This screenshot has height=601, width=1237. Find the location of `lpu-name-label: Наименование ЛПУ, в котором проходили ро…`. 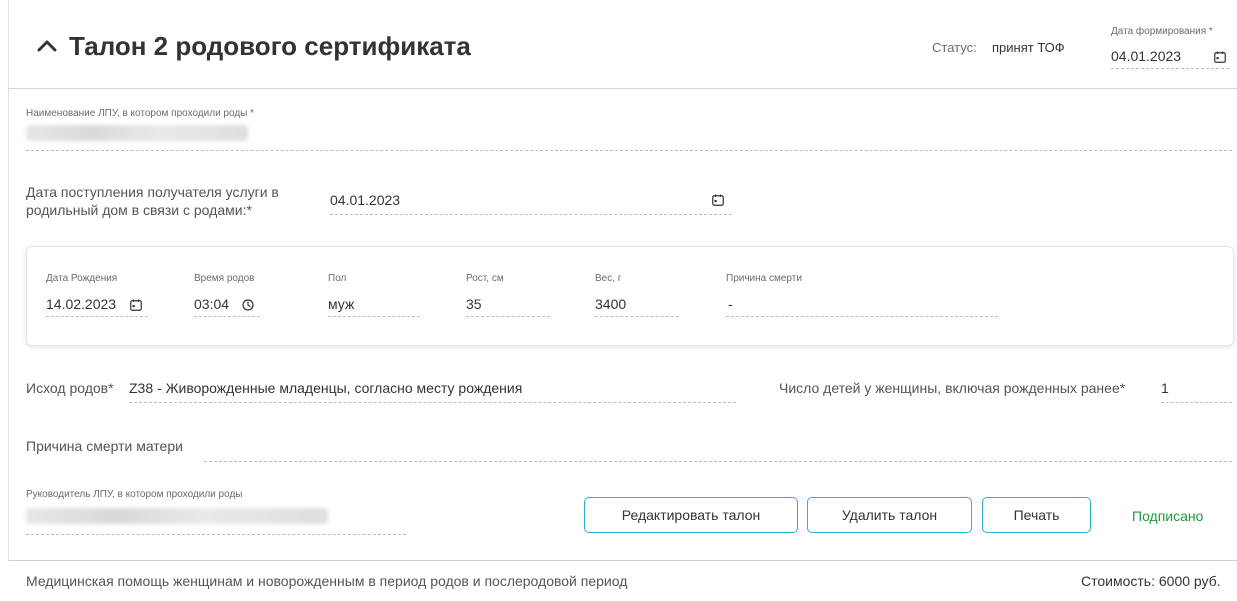

lpu-name-label: Наименование ЛПУ, в котором проходили ро… is located at coordinates (140, 113).